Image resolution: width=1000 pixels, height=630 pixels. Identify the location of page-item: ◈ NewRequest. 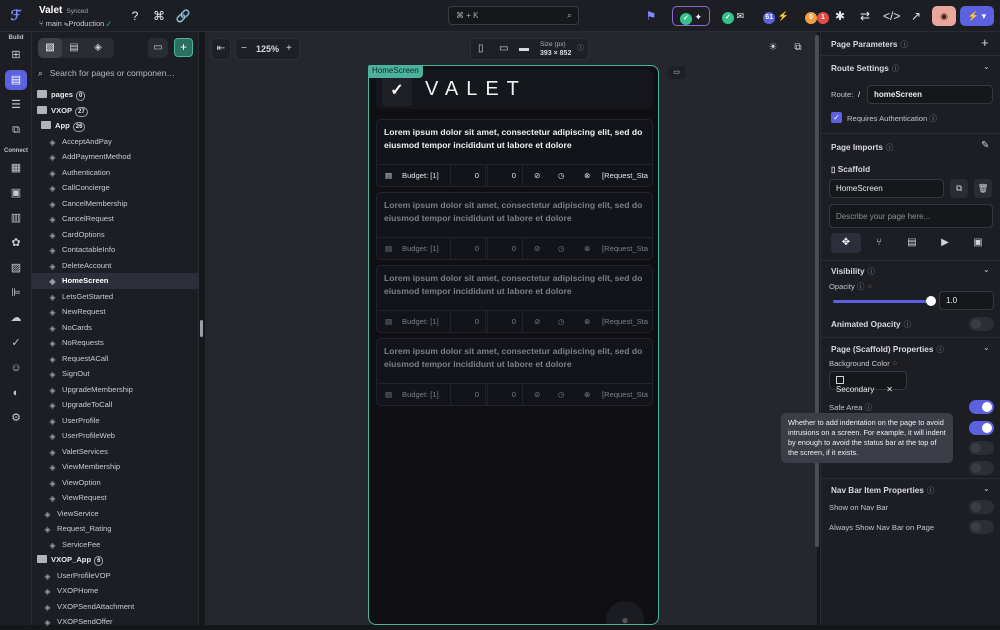
(115, 312).